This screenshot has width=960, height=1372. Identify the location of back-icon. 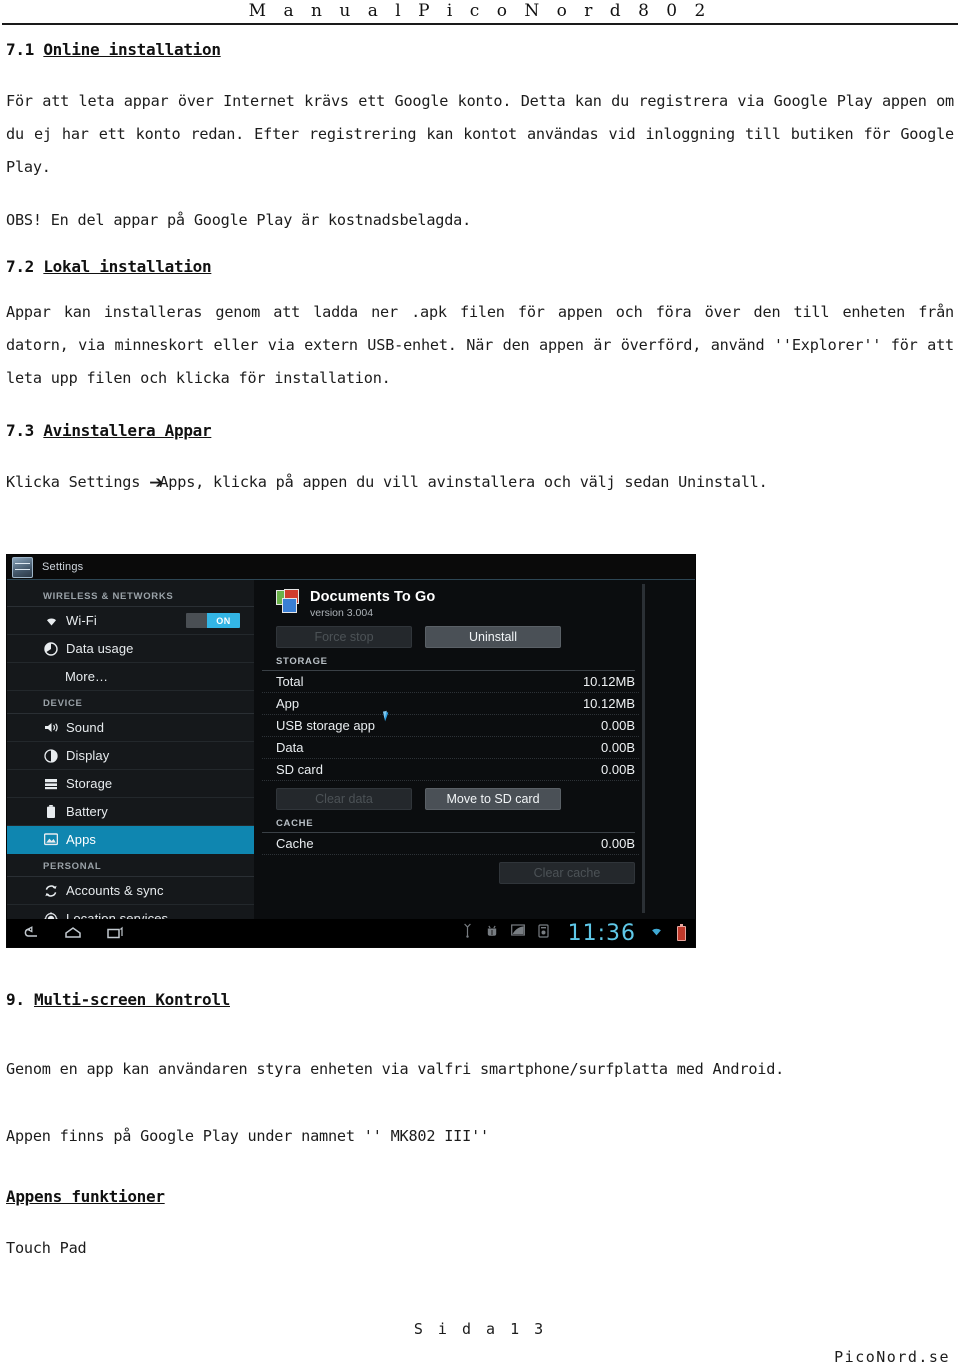
(31, 933).